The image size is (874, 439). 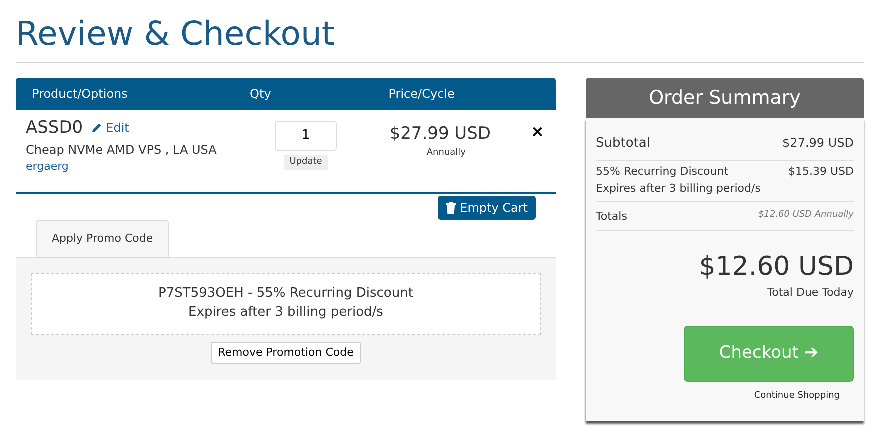 What do you see at coordinates (451, 208) in the screenshot?
I see `trash-icon` at bounding box center [451, 208].